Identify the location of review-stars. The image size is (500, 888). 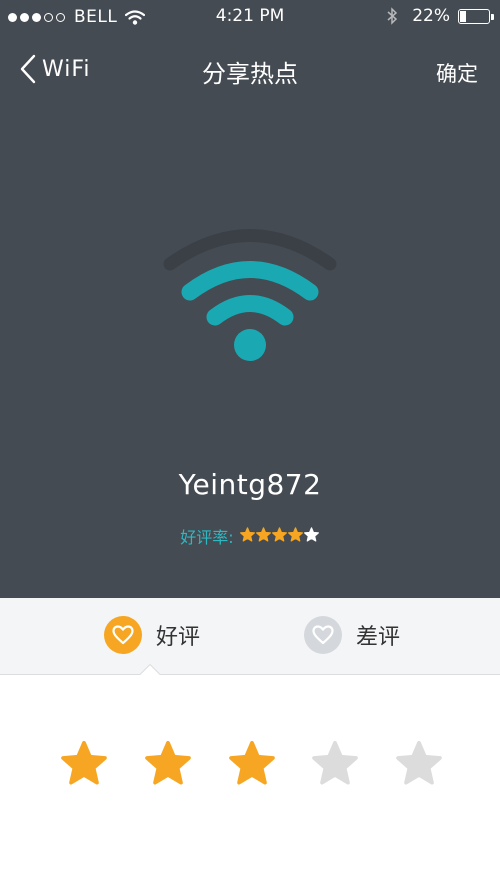
(250, 770).